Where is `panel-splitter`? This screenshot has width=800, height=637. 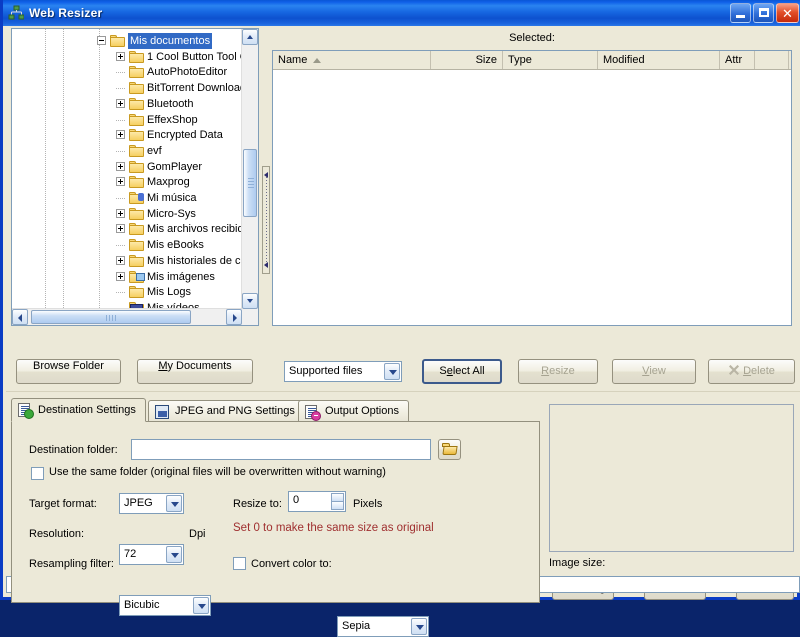 panel-splitter is located at coordinates (266, 220).